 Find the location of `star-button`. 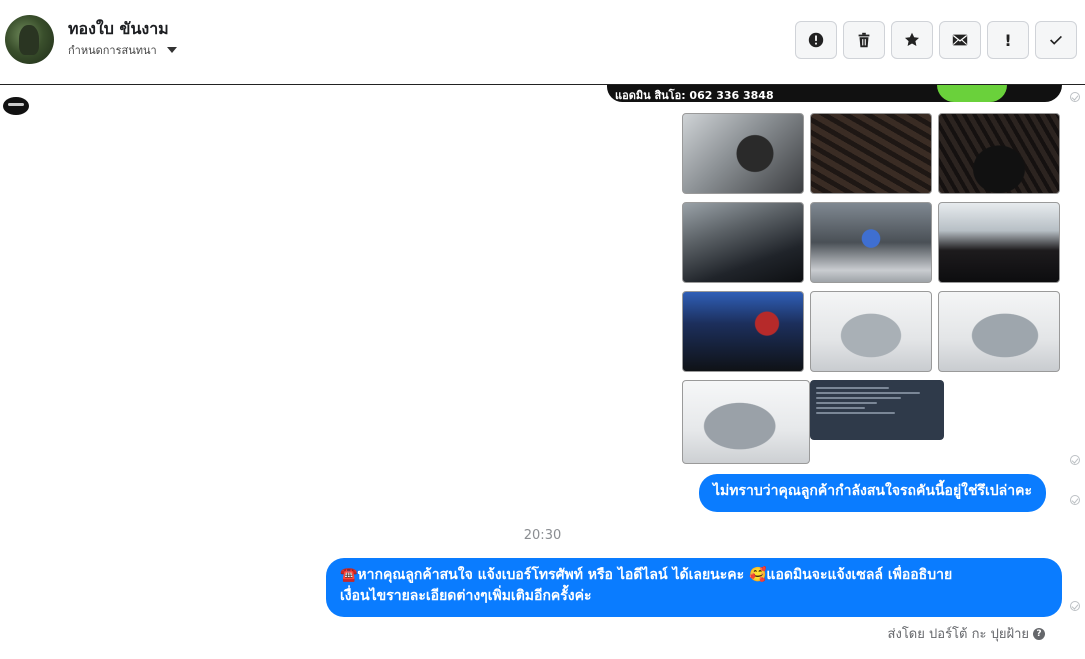

star-button is located at coordinates (912, 40).